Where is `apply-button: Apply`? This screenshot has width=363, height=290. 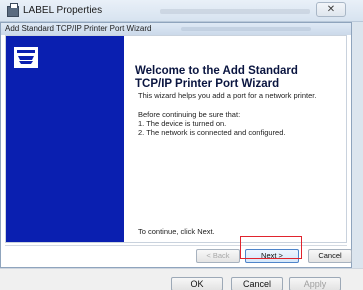
apply-button: Apply is located at coordinates (315, 283).